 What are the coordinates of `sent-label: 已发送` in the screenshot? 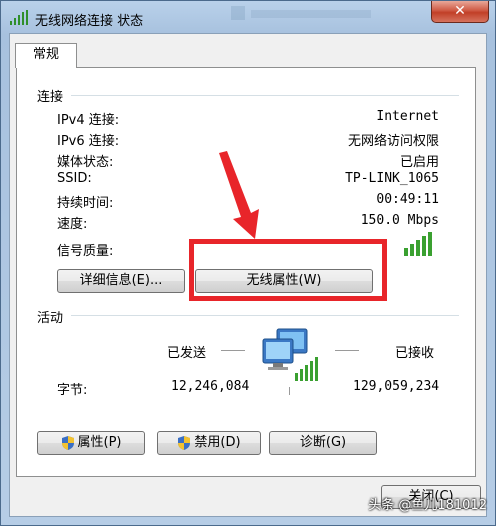 It's located at (187, 353).